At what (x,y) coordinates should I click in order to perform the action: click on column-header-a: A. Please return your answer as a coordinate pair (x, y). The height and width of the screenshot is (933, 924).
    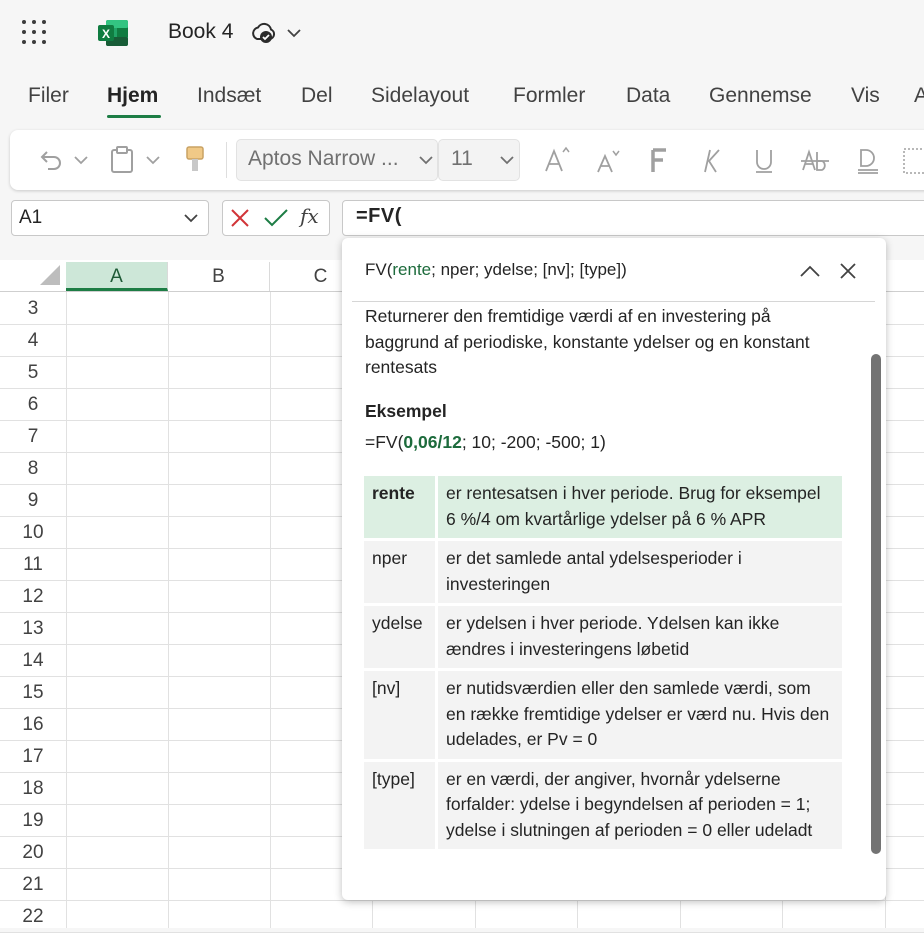
    Looking at the image, I should click on (117, 276).